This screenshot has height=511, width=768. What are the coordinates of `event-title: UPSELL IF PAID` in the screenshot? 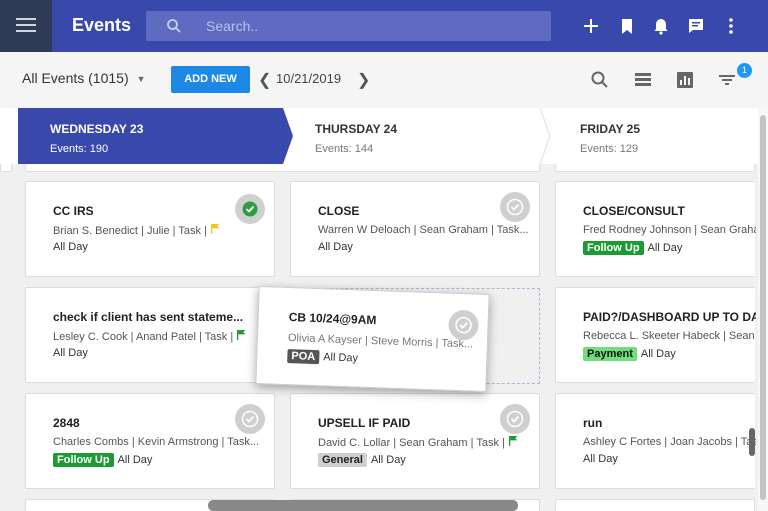 It's located at (364, 423).